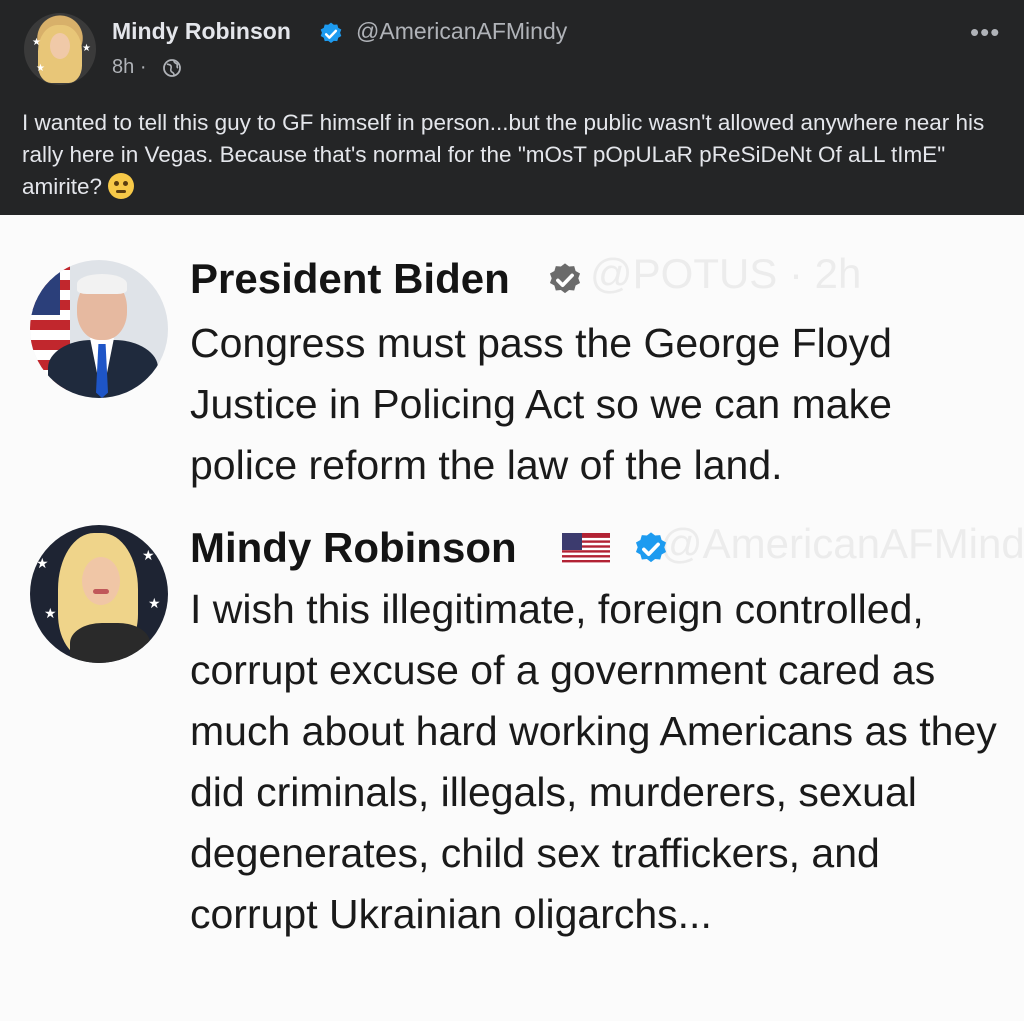 This screenshot has width=1024, height=1021. What do you see at coordinates (985, 32) in the screenshot?
I see `more-options-icon: •••` at bounding box center [985, 32].